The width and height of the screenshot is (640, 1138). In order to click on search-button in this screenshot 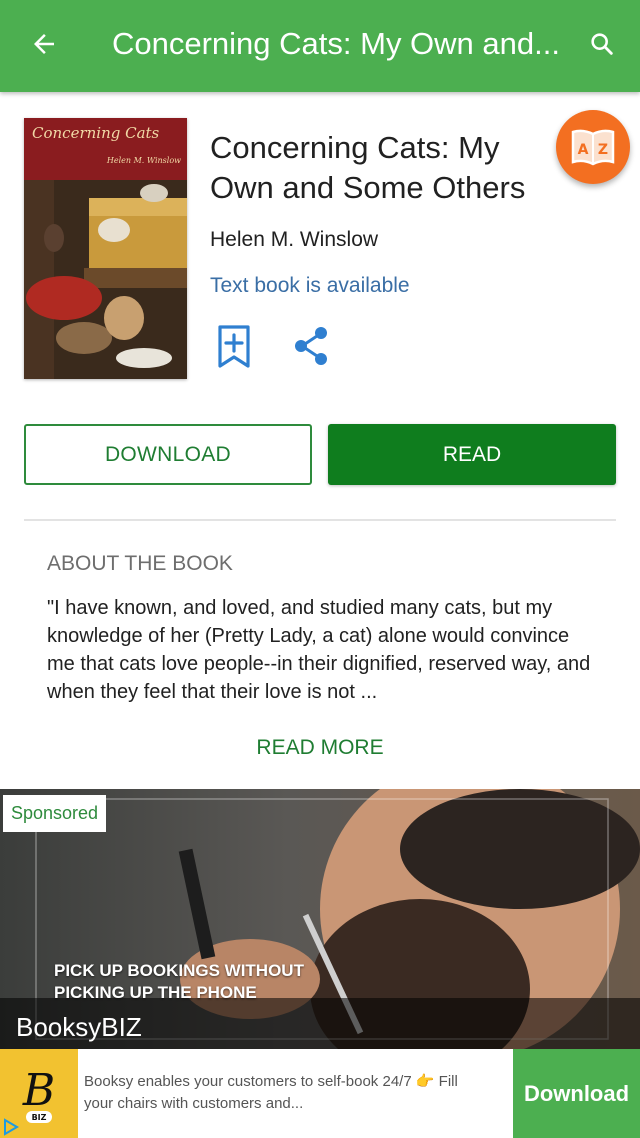, I will do `click(602, 44)`.